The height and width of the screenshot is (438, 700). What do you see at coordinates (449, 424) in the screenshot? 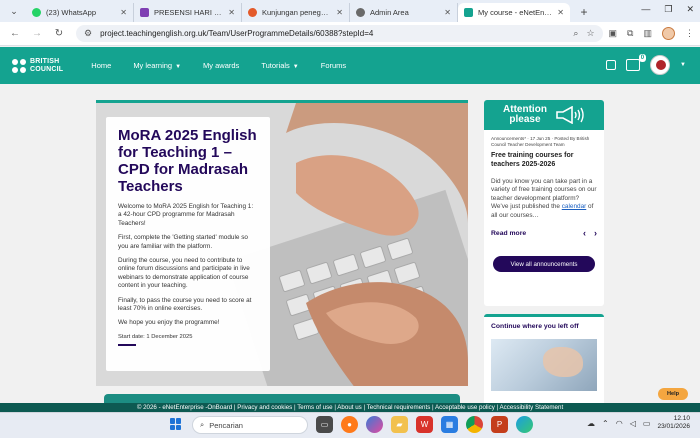
I see `store-icon: ▦` at bounding box center [449, 424].